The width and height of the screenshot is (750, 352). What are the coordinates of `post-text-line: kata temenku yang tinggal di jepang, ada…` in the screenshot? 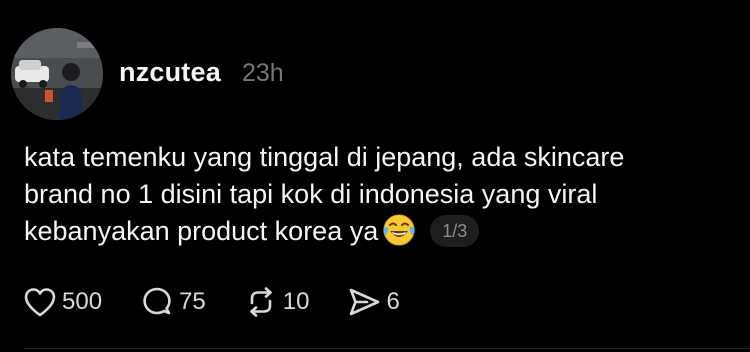 It's located at (324, 157).